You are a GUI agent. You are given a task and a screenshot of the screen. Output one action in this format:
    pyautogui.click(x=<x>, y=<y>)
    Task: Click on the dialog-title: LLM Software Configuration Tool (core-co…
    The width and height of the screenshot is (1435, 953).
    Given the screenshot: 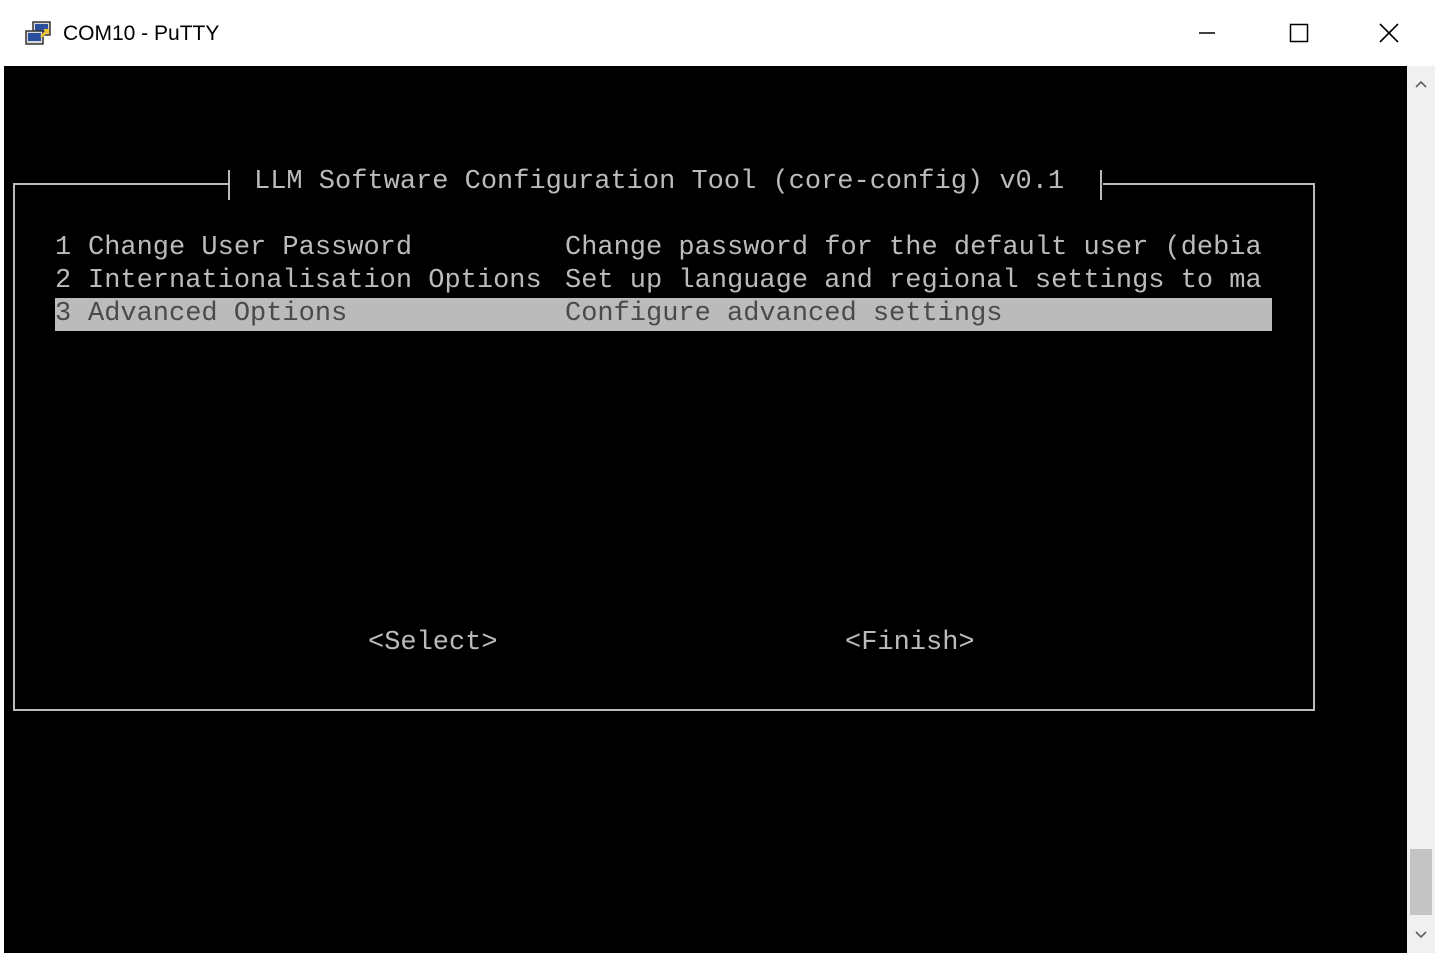 What is the action you would take?
    pyautogui.click(x=659, y=182)
    